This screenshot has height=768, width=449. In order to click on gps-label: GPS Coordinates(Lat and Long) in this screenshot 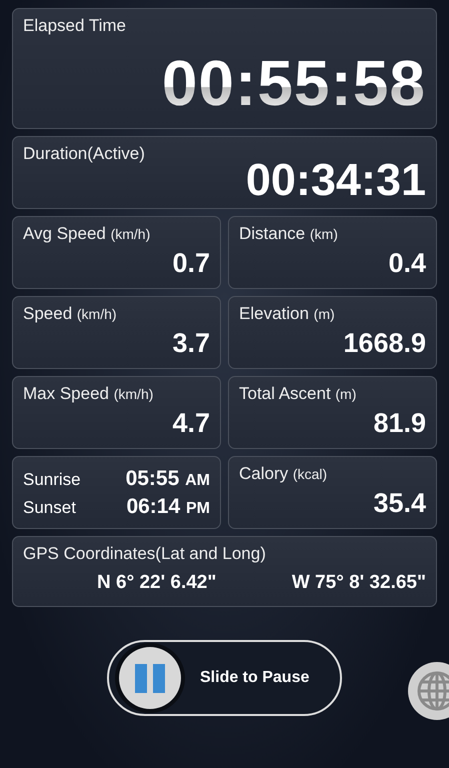, I will do `click(145, 554)`.